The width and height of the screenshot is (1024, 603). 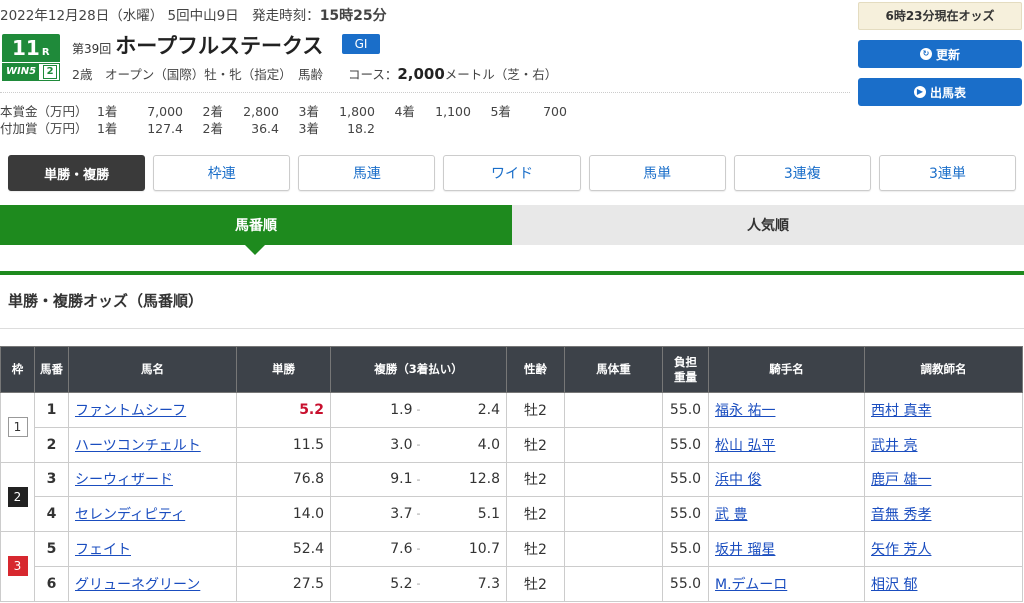 What do you see at coordinates (255, 250) in the screenshot?
I see `active-caret-icon` at bounding box center [255, 250].